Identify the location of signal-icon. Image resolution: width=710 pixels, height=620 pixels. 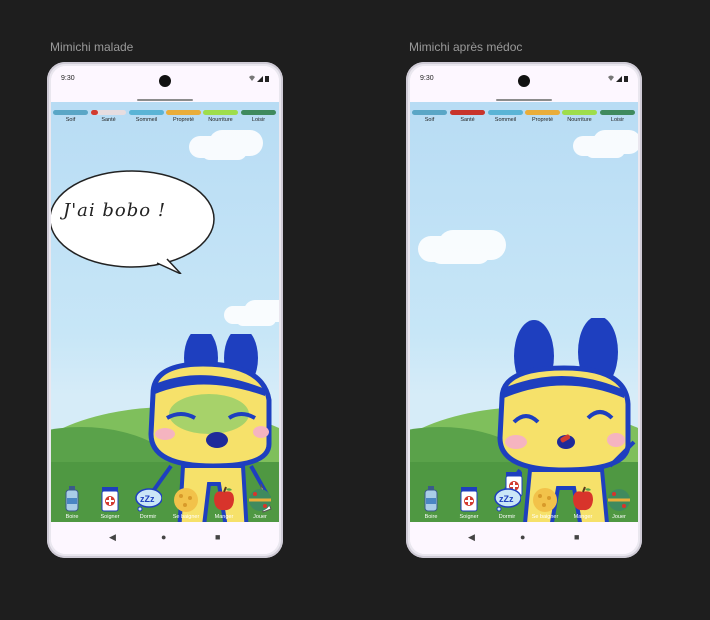
(619, 79).